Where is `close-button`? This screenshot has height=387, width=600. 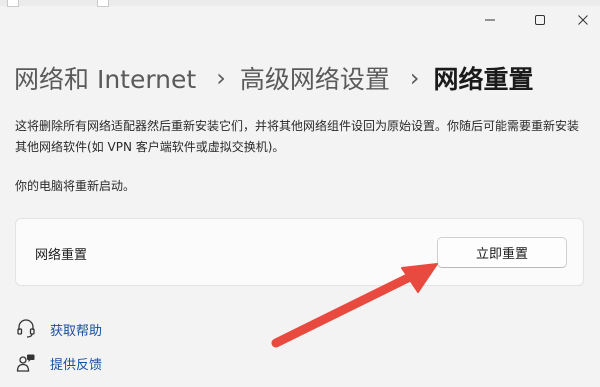 close-button is located at coordinates (580, 20).